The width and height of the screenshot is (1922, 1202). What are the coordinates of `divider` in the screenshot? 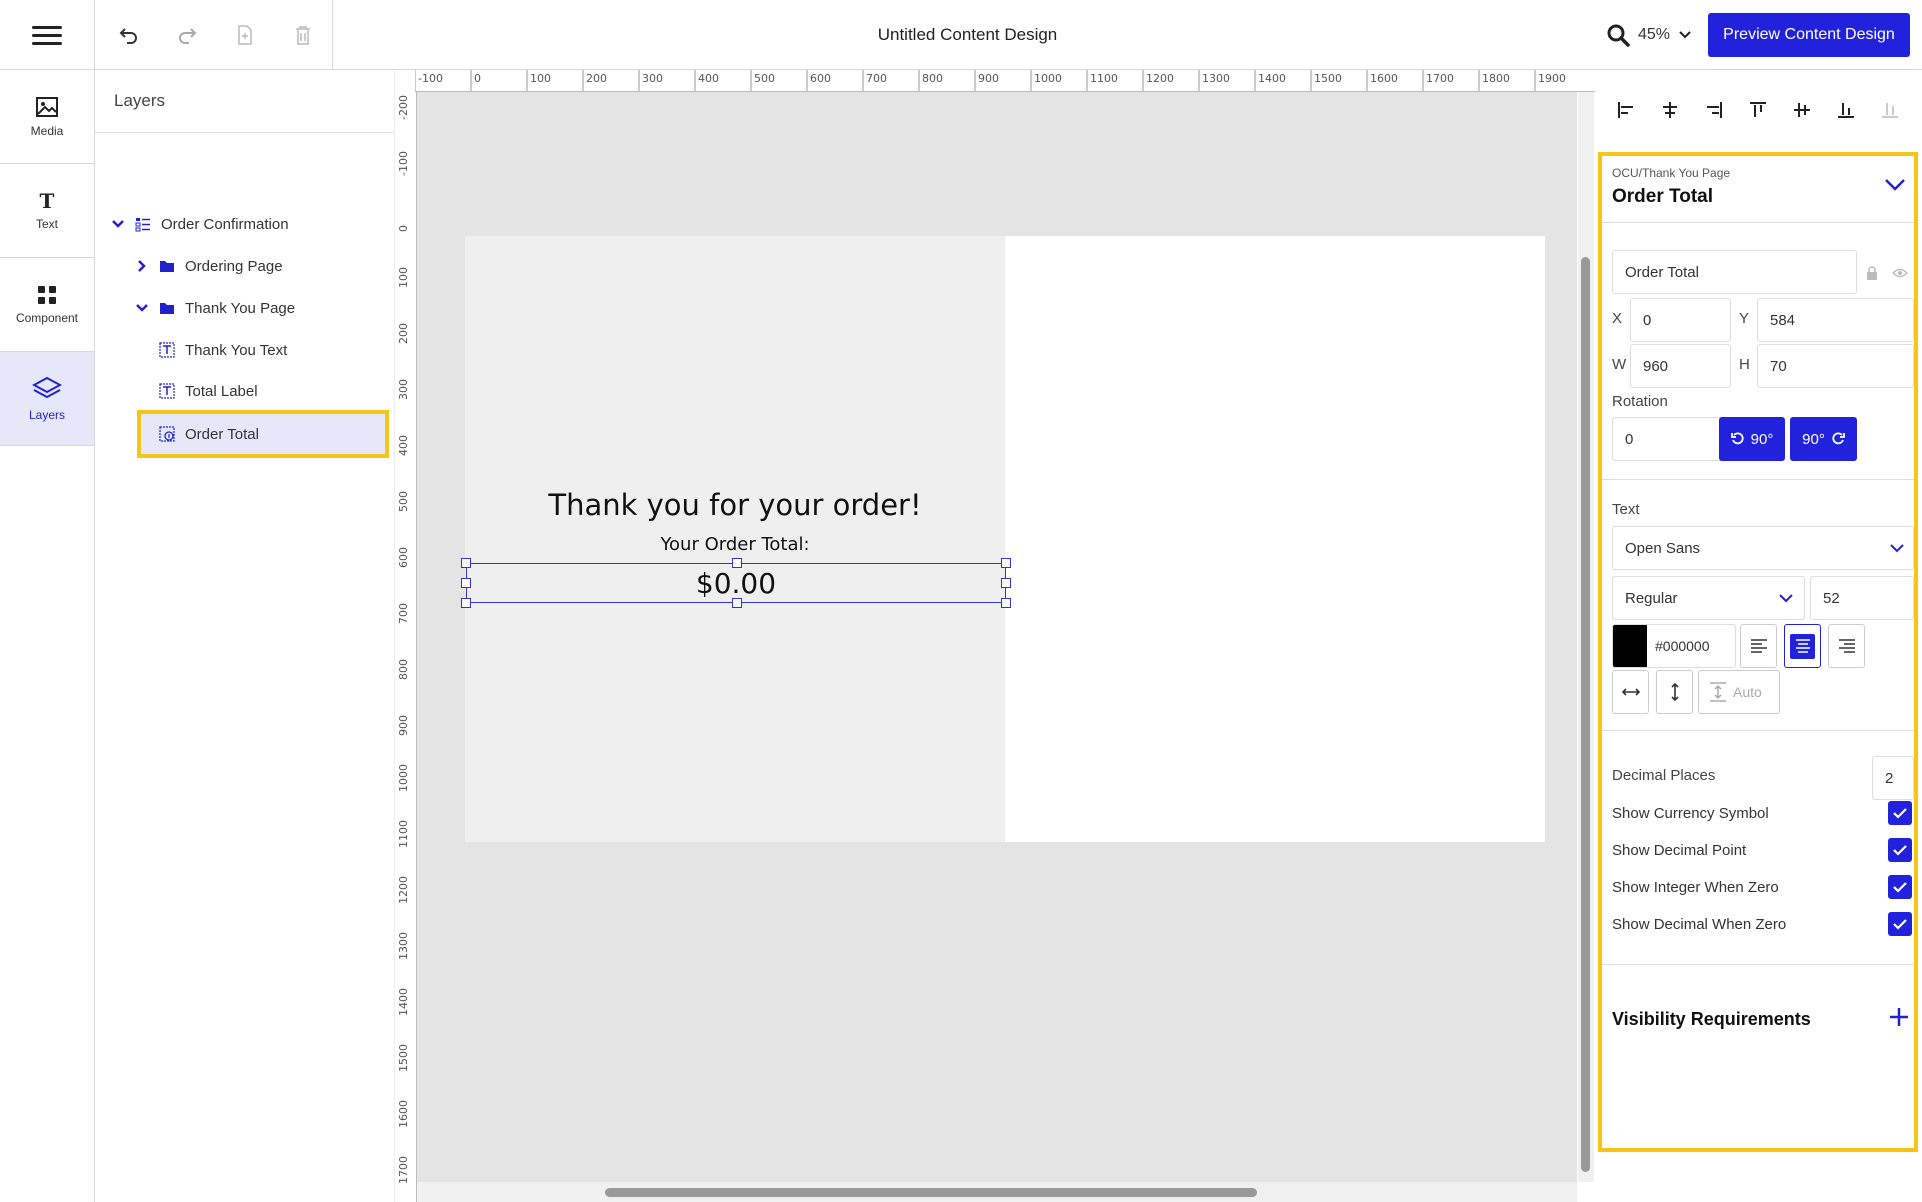 It's located at (1758, 222).